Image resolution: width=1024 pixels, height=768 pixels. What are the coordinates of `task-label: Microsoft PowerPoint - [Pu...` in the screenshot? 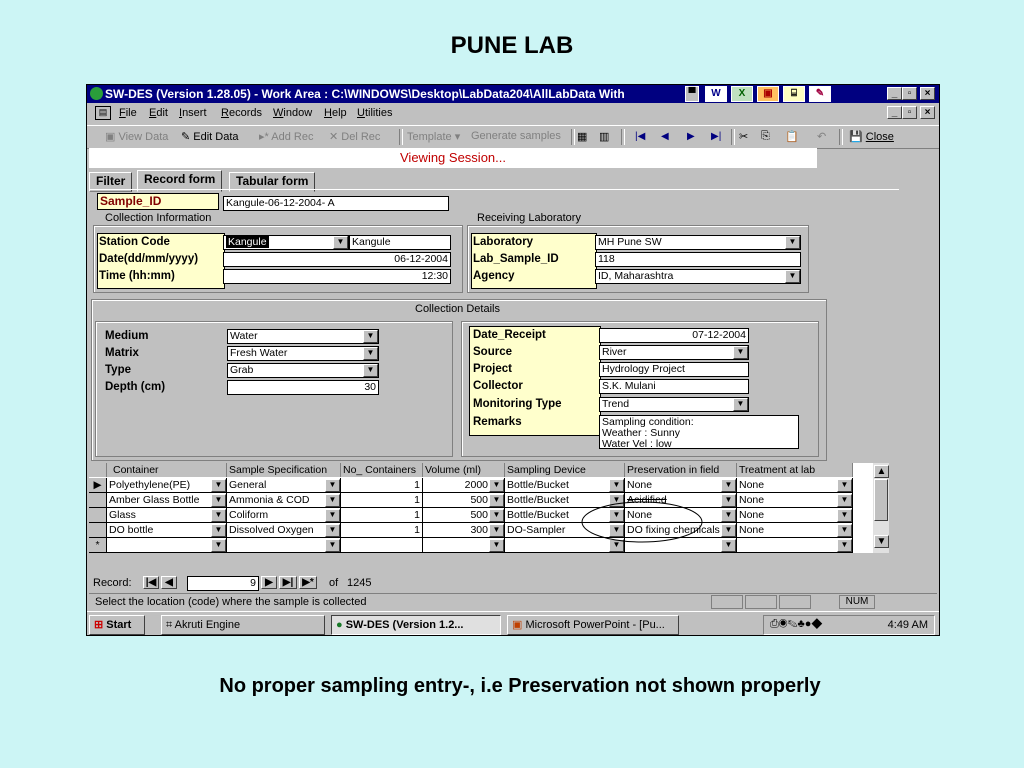 It's located at (595, 625).